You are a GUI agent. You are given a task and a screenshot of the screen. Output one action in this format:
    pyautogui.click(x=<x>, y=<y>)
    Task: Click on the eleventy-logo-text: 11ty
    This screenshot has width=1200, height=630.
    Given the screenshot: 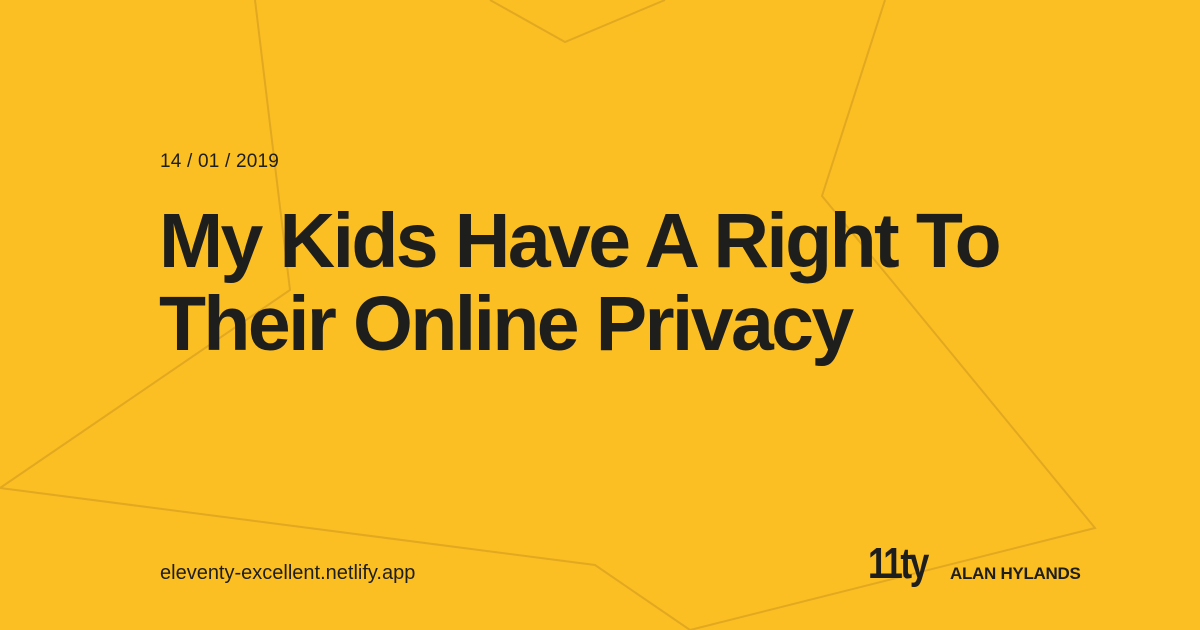 What is the action you would take?
    pyautogui.click(x=898, y=563)
    